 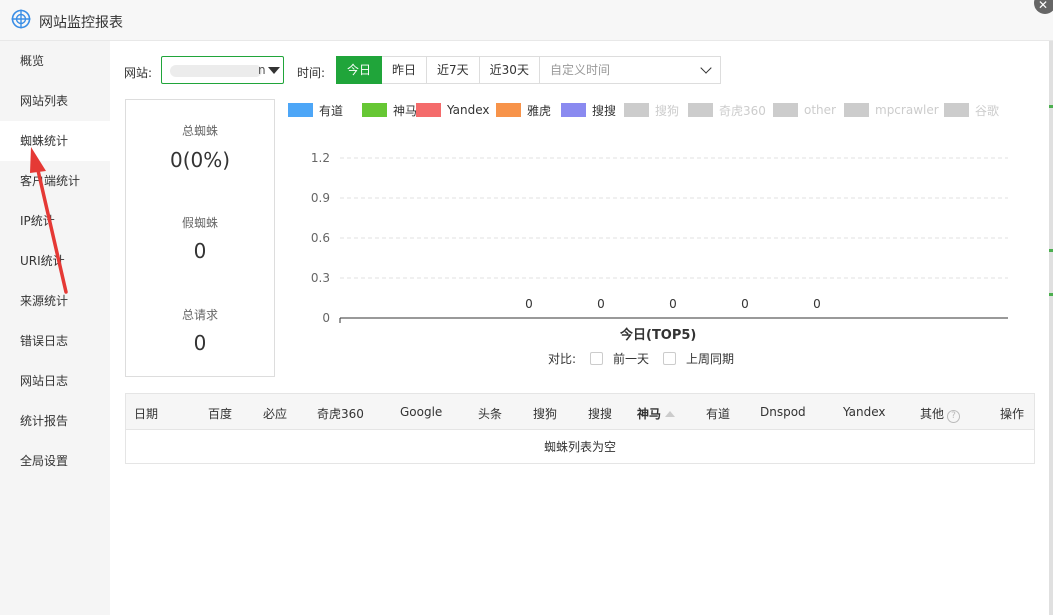 What do you see at coordinates (55, 421) in the screenshot?
I see `sidebar-item-report: 统计报告` at bounding box center [55, 421].